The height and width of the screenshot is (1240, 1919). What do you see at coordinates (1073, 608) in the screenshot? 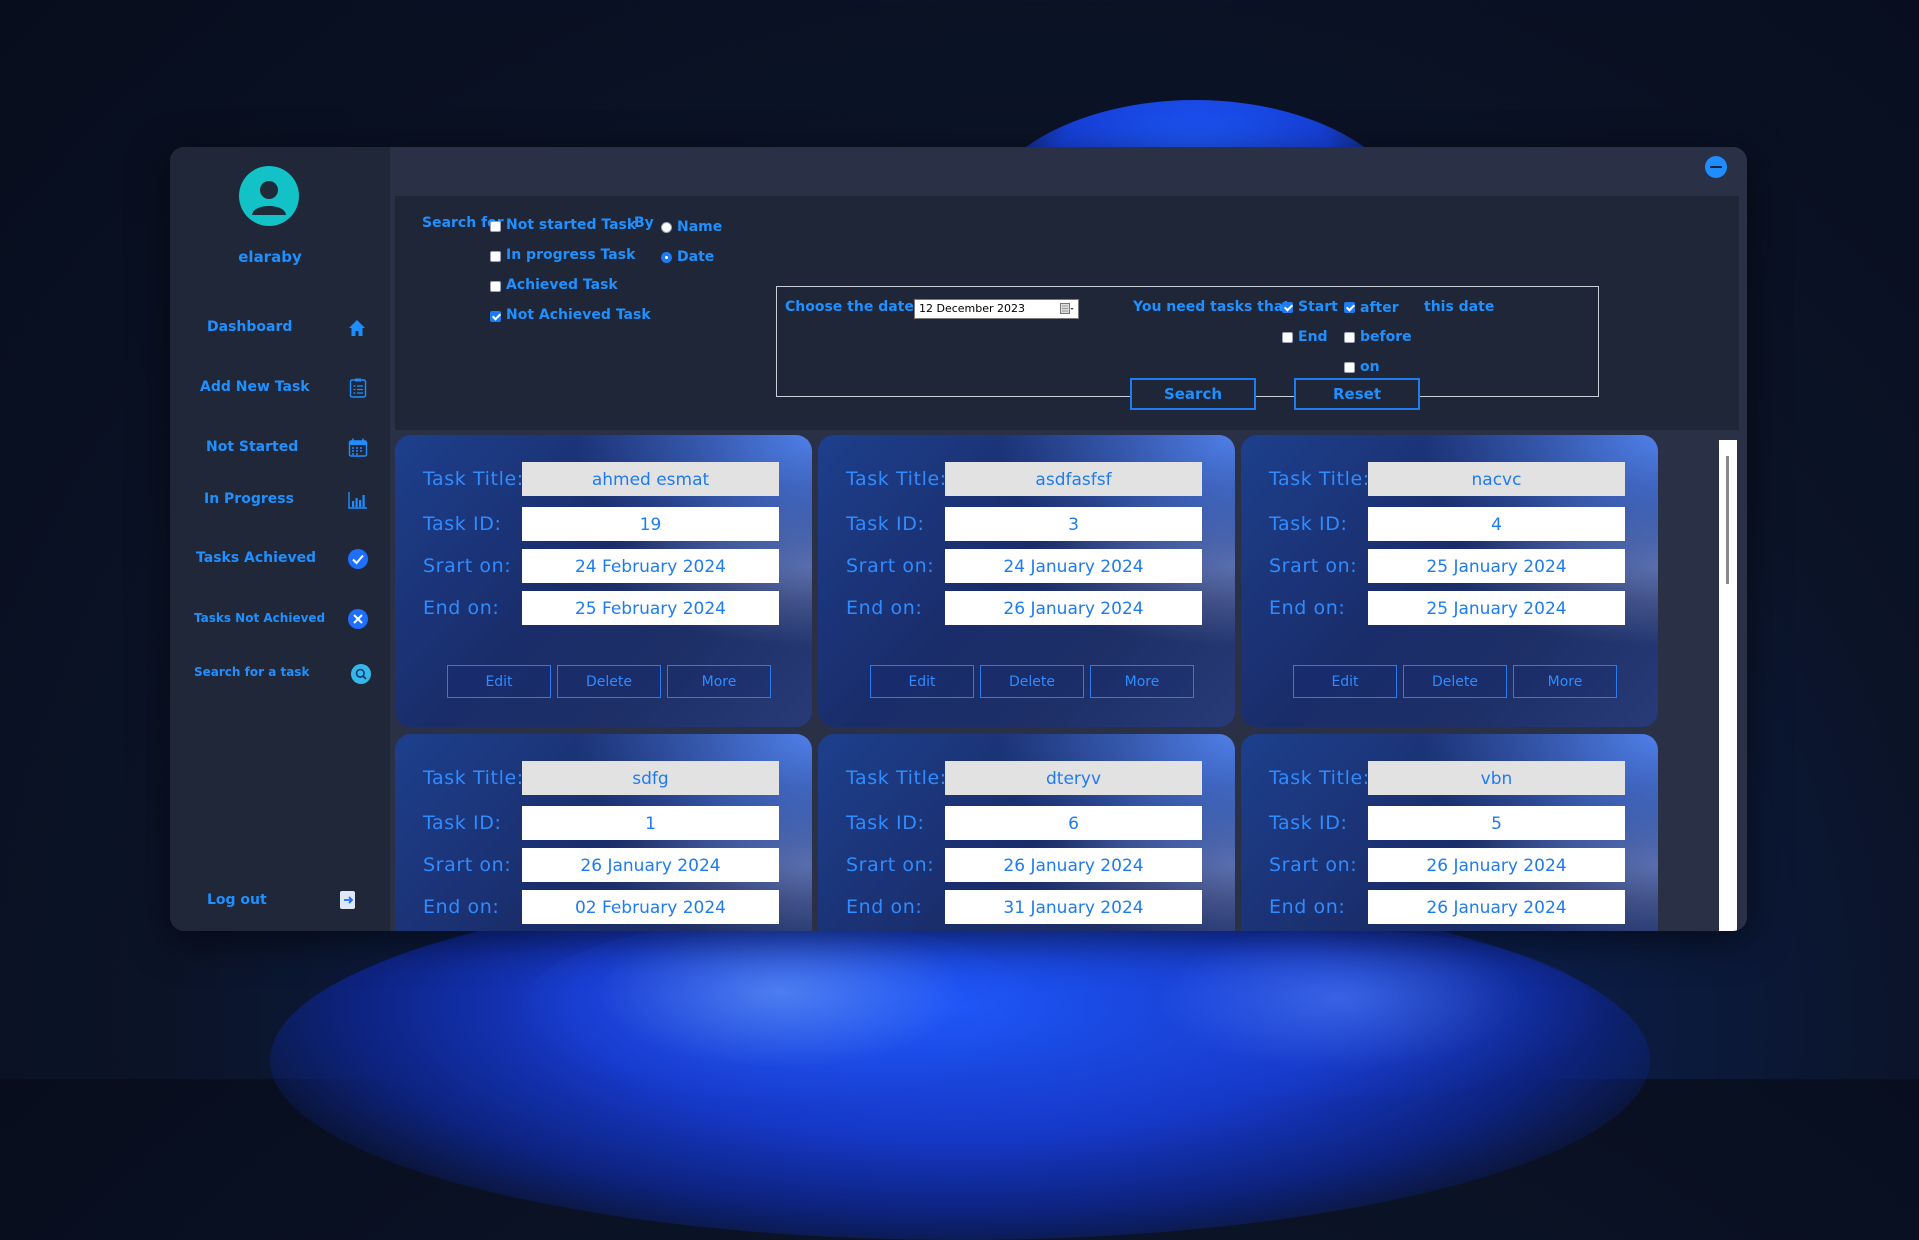
I see `task-end-date-value: 26 January 2024` at bounding box center [1073, 608].